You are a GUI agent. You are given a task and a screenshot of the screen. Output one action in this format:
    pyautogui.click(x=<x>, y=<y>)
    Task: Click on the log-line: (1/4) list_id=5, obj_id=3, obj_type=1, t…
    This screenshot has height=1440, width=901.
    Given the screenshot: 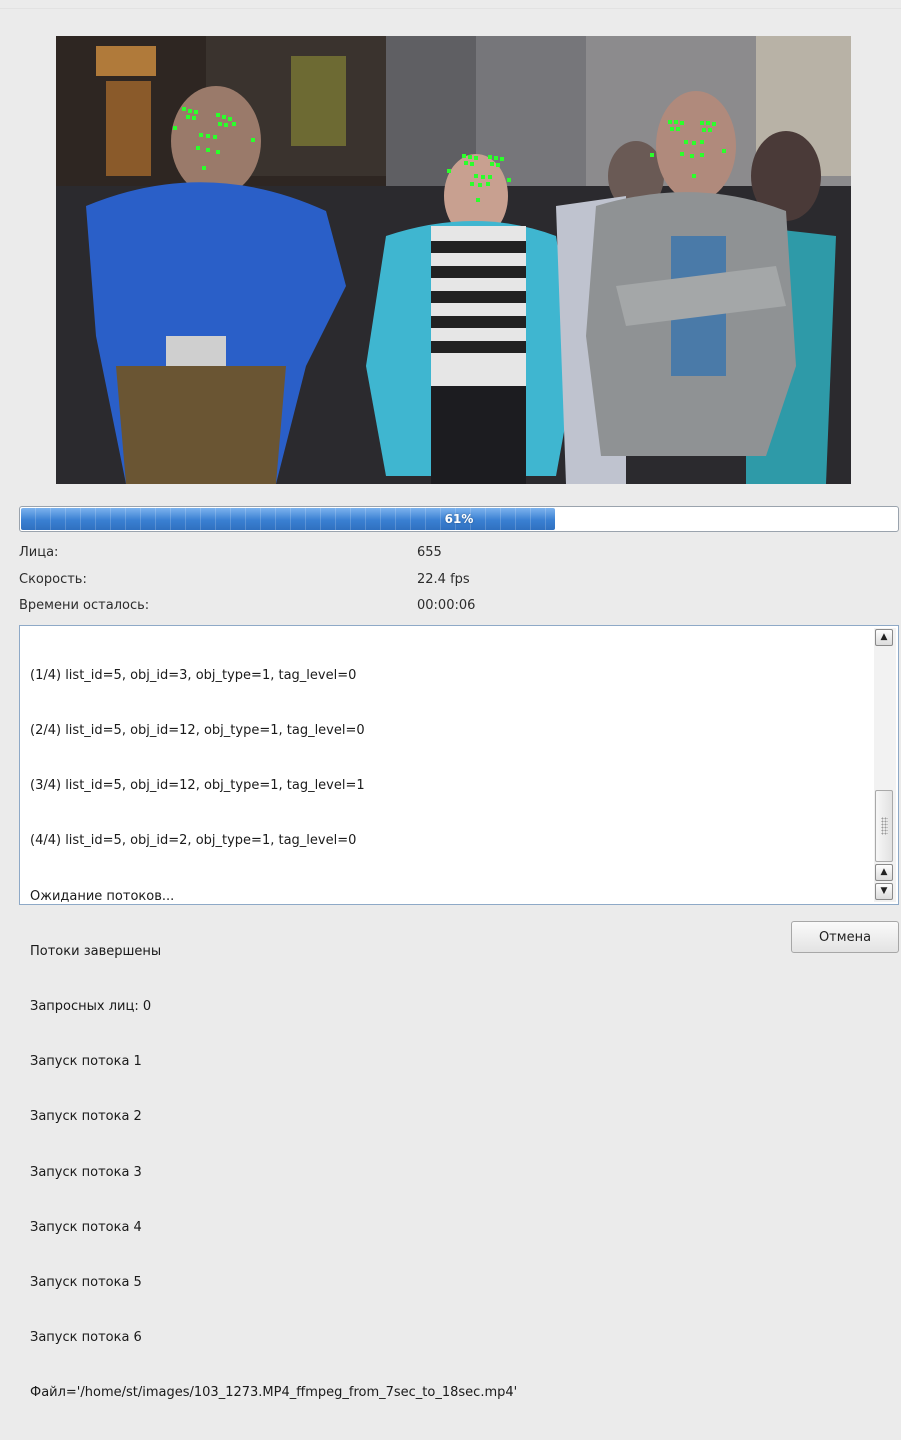 What is the action you would take?
    pyautogui.click(x=193, y=675)
    